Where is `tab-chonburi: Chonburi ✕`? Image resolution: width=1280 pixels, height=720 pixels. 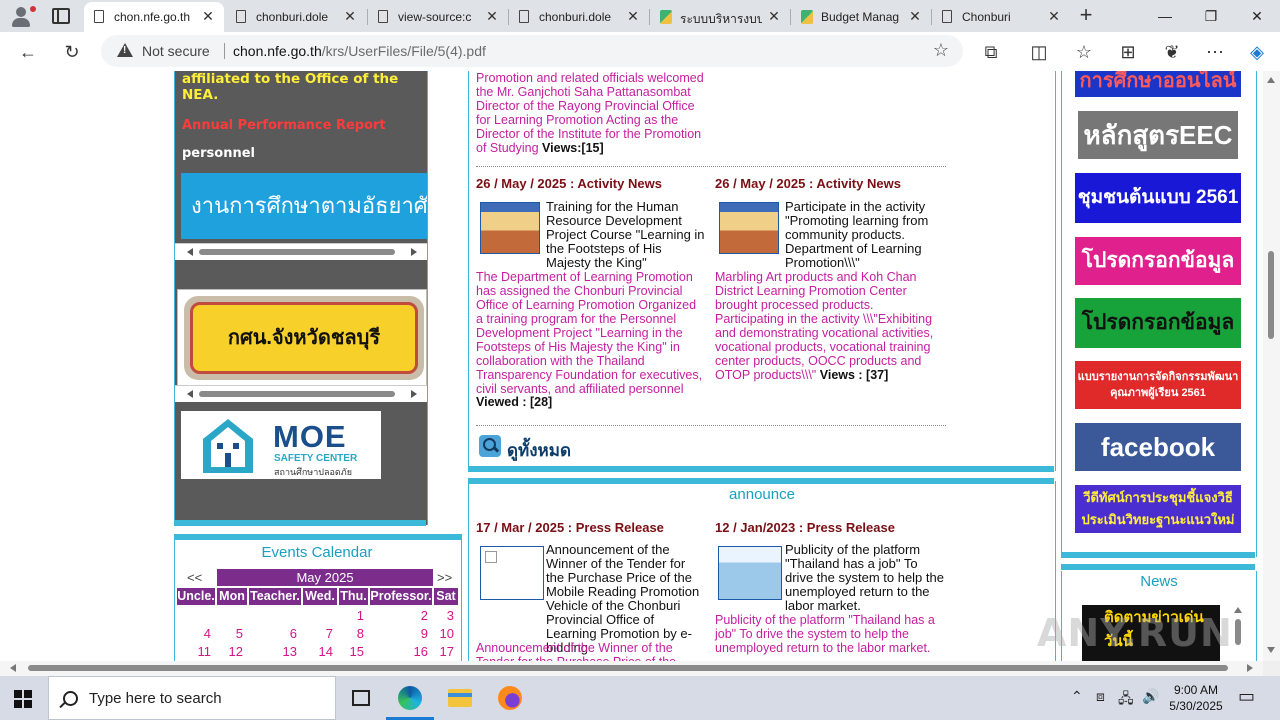
tab-chonburi: Chonburi ✕ is located at coordinates (1001, 17).